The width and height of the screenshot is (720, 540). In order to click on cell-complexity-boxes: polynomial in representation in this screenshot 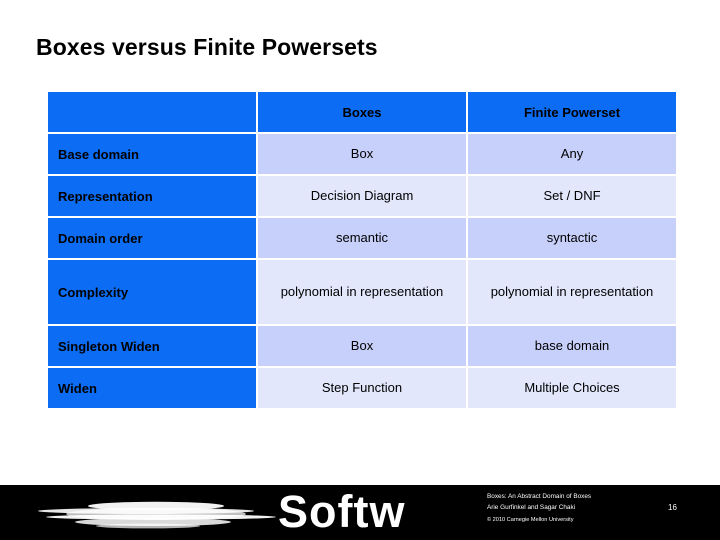, I will do `click(362, 292)`.